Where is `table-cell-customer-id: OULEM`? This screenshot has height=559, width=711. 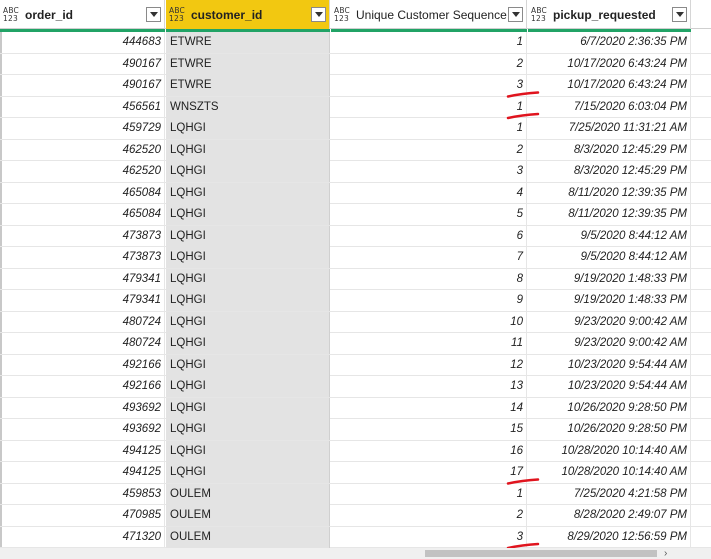 table-cell-customer-id: OULEM is located at coordinates (248, 537).